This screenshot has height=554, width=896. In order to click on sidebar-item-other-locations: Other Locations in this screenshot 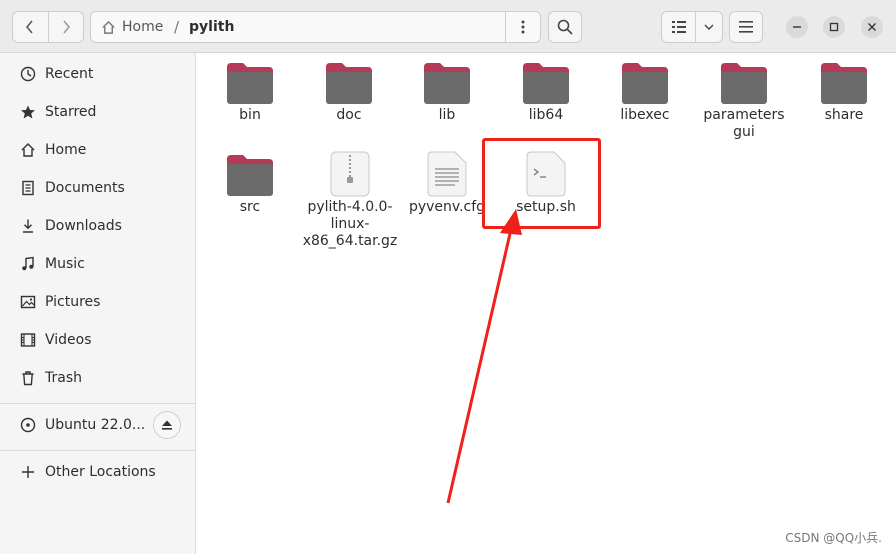, I will do `click(97, 472)`.